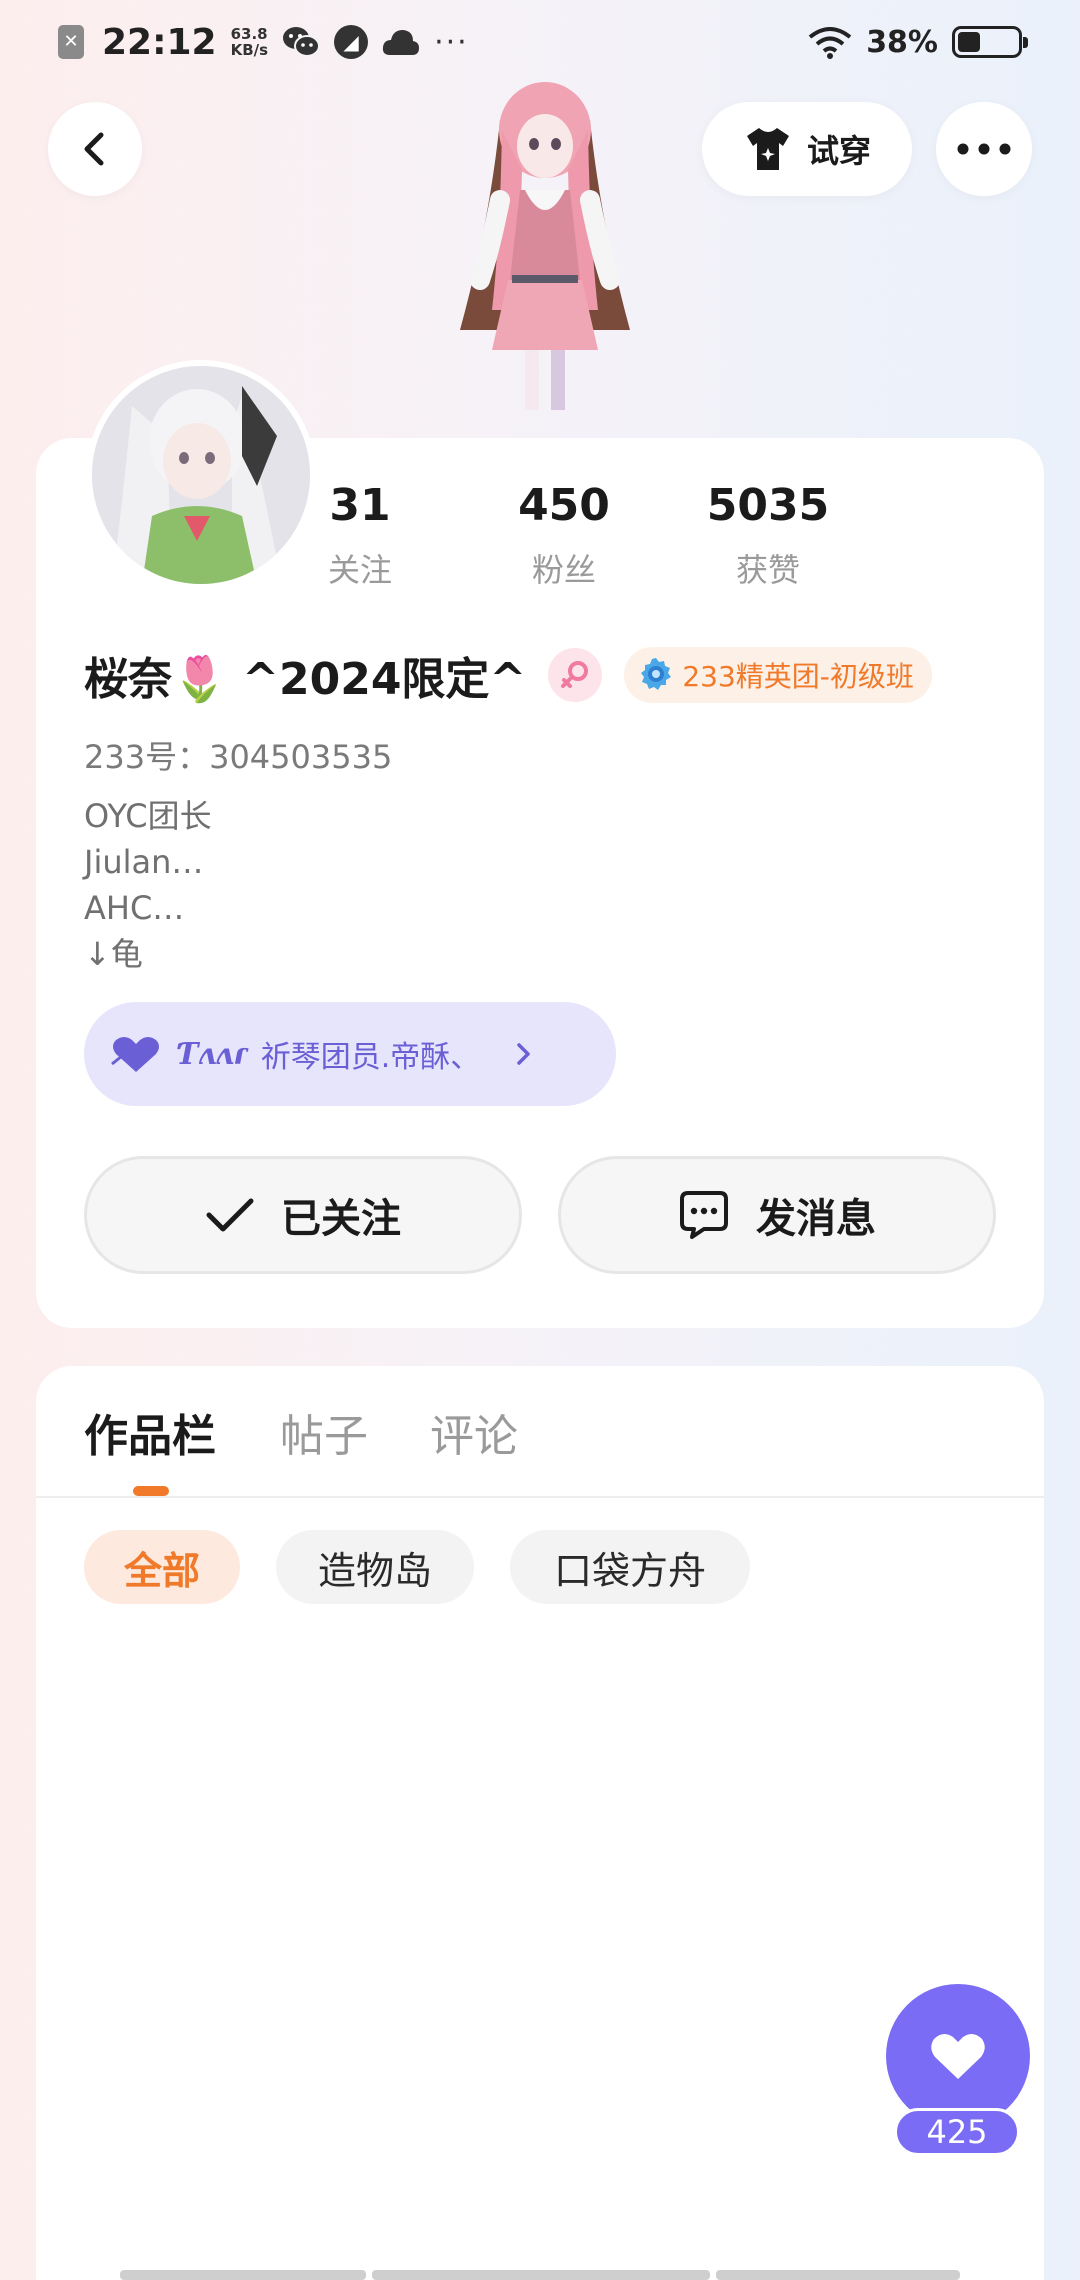  Describe the element at coordinates (474, 1432) in the screenshot. I see `tab-comments: 评论` at that location.